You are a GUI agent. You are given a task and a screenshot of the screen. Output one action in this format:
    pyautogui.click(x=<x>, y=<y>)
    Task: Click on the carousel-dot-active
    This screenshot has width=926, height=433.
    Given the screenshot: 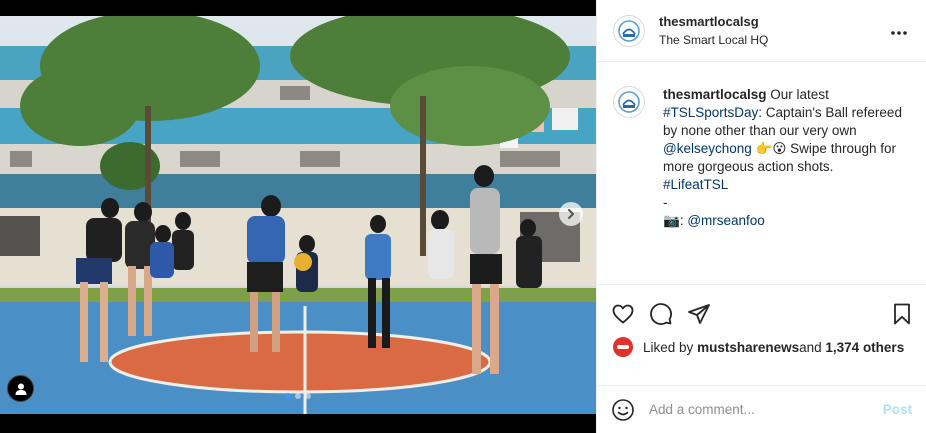 What is the action you would take?
    pyautogui.click(x=288, y=396)
    